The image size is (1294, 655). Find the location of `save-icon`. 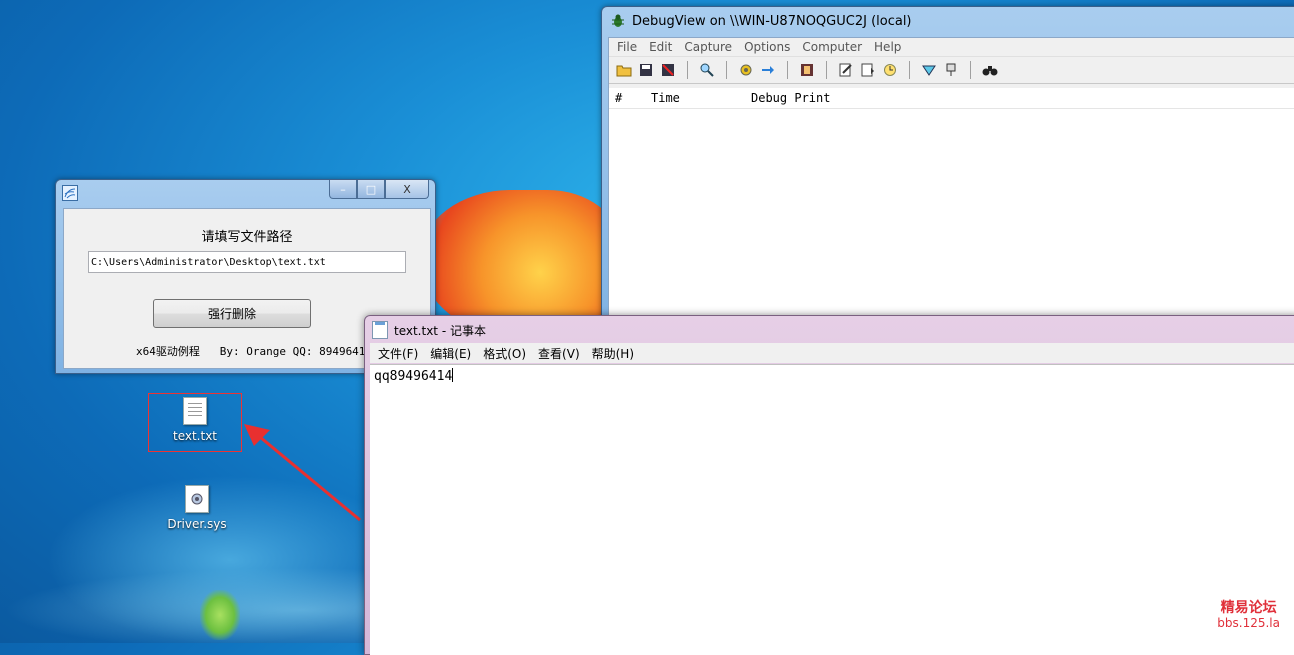

save-icon is located at coordinates (646, 70).